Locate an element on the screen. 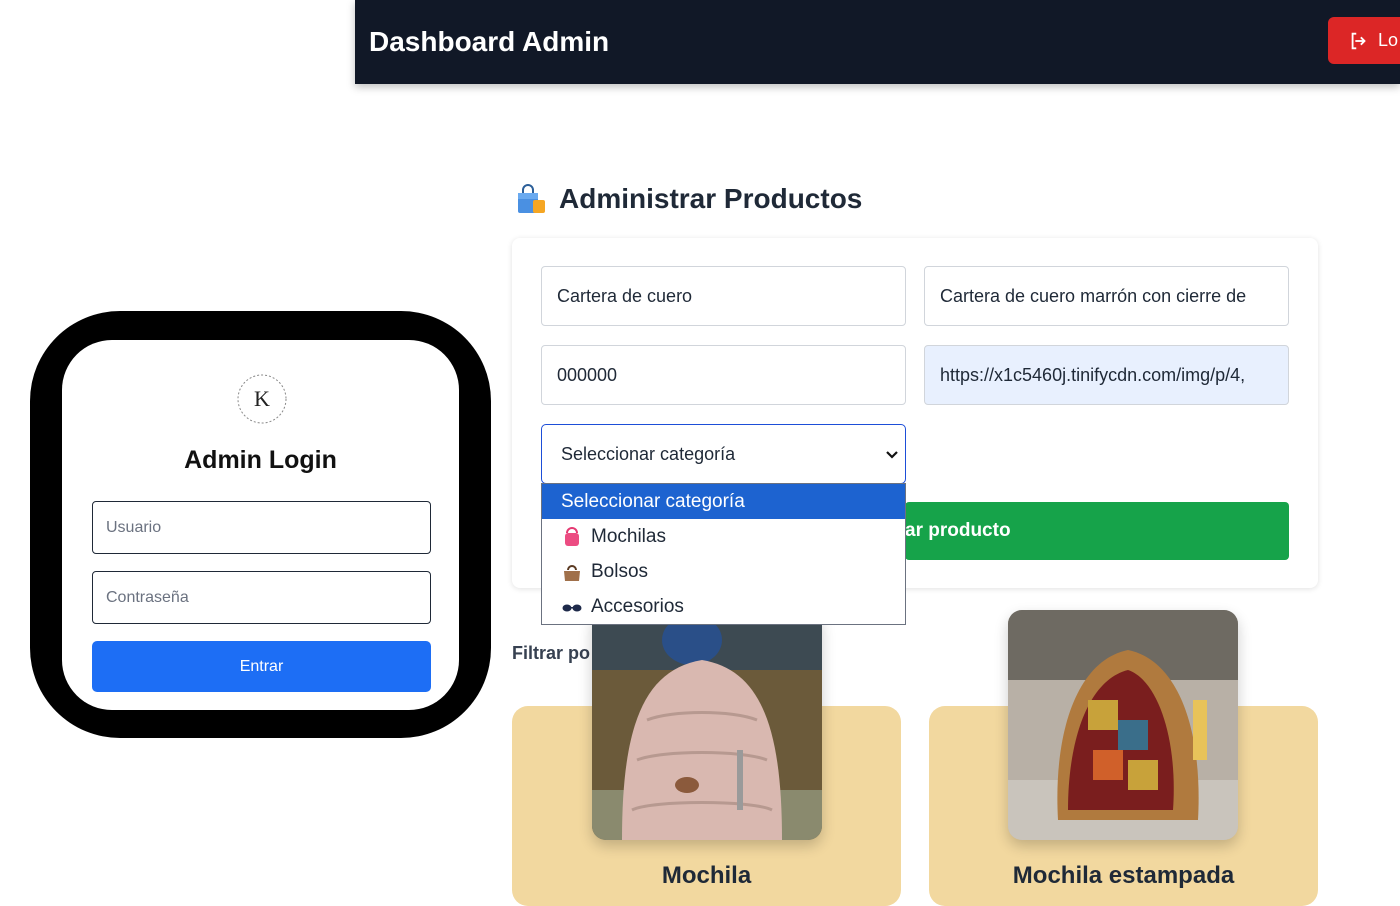 Image resolution: width=1400 pixels, height=906 pixels. sunglasses-icon is located at coordinates (572, 607).